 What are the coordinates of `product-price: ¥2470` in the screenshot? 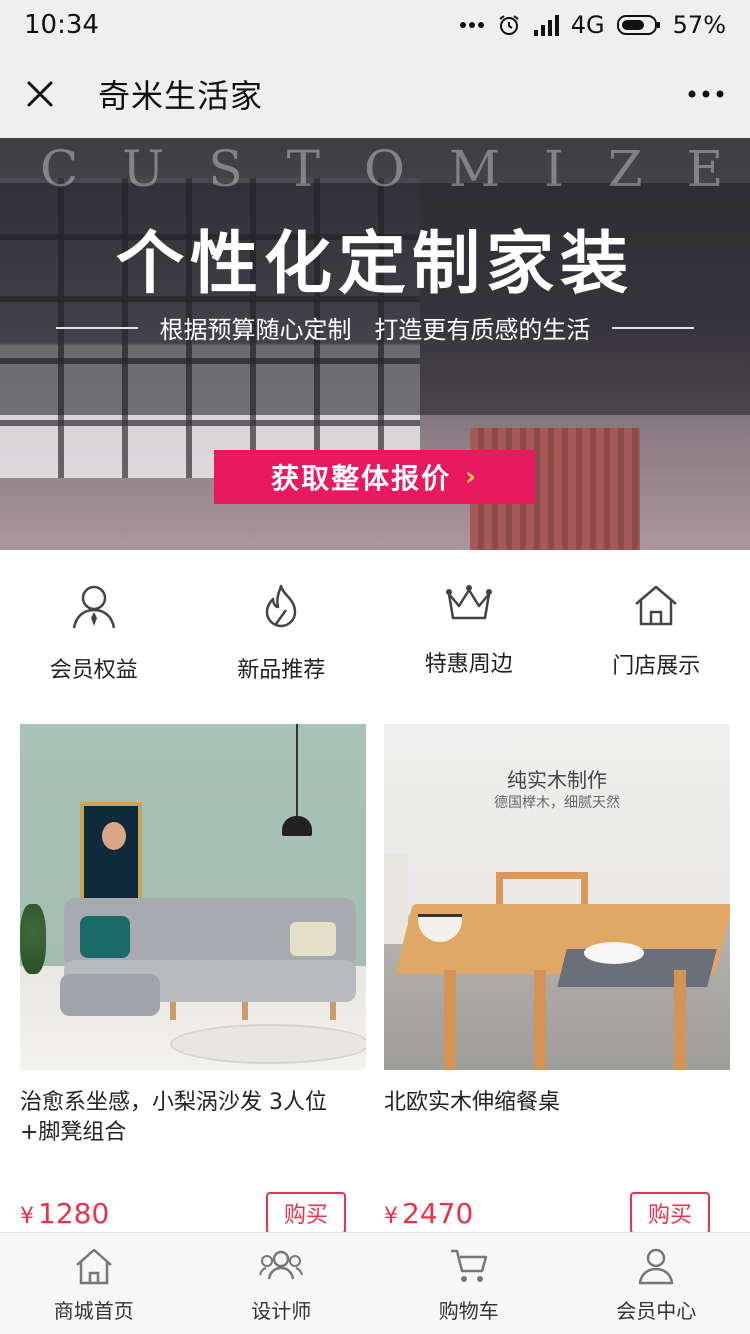 It's located at (428, 1213).